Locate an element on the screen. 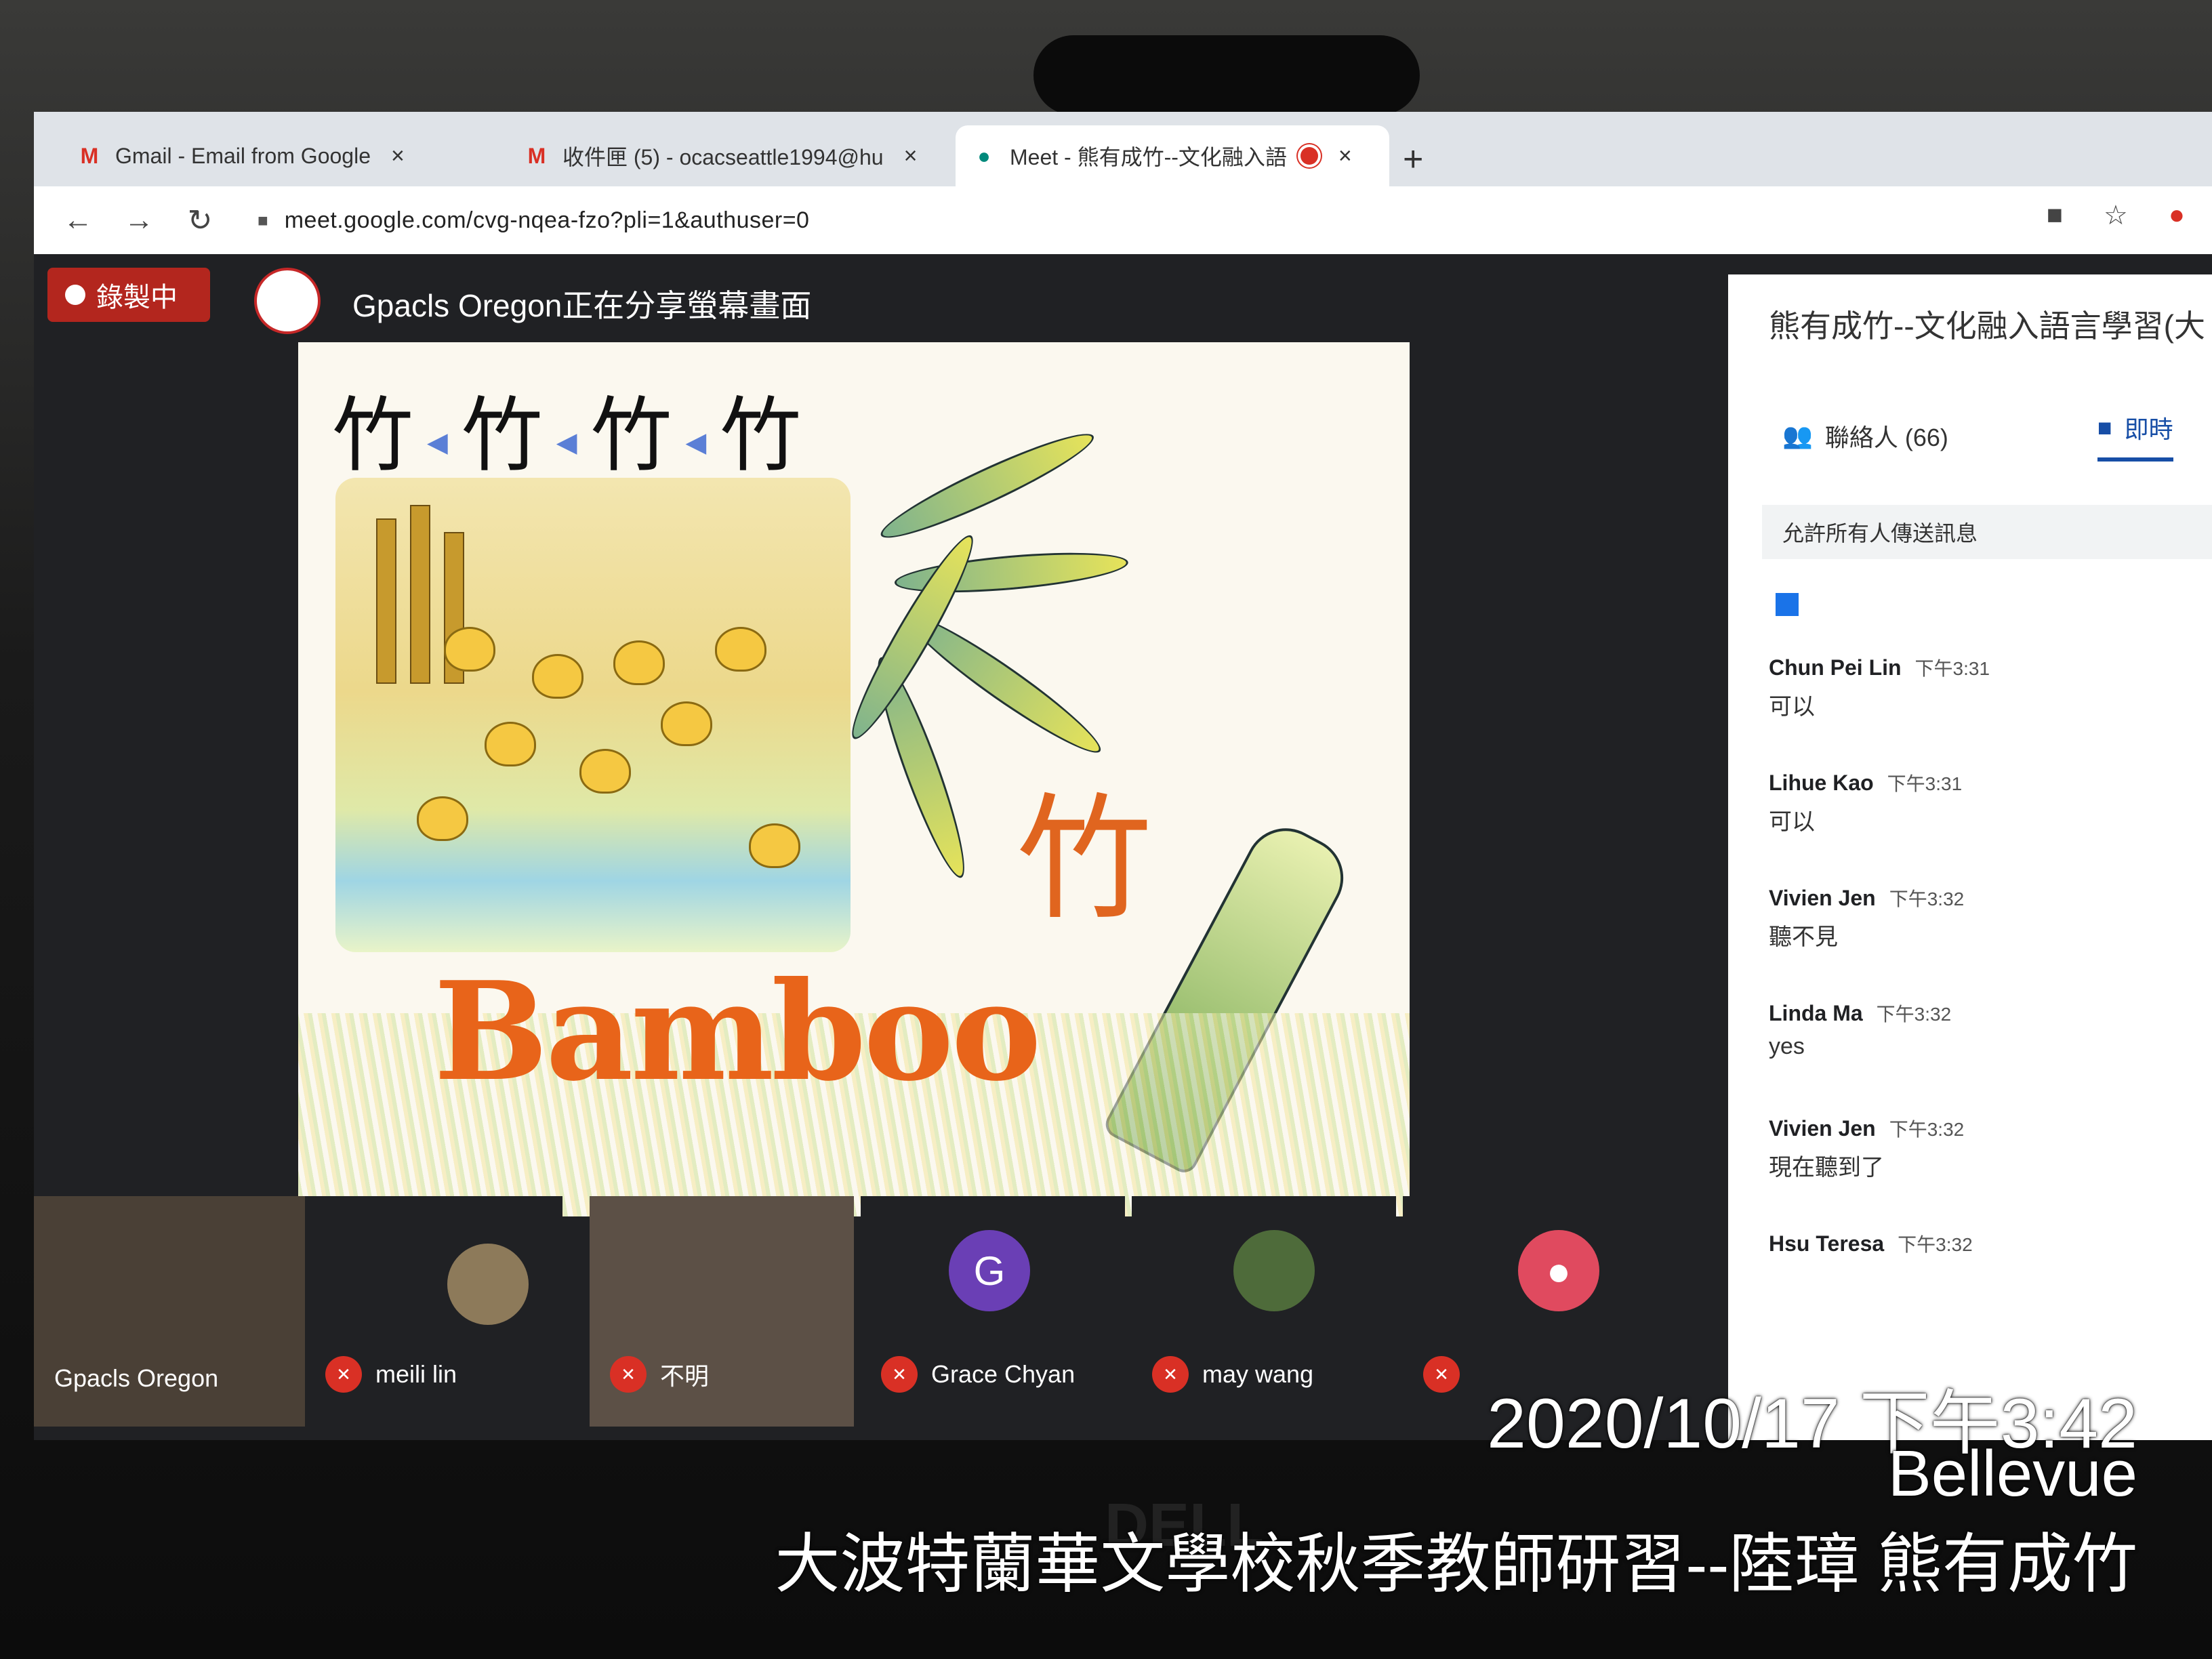 This screenshot has height=1659, width=2212. recording-badge: 錄製中 is located at coordinates (128, 295).